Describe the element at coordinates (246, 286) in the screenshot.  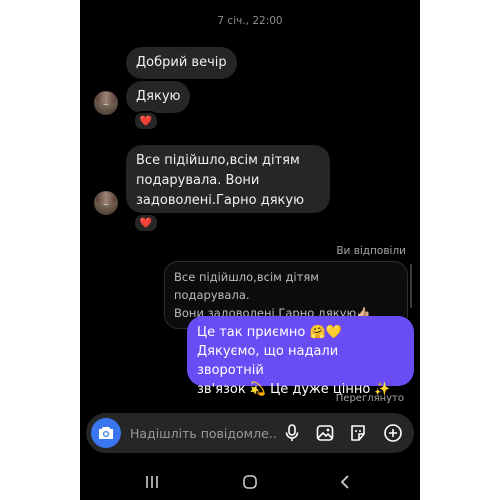
I see `quoted-line: Все підійшло,всім дітям подарувала.` at that location.